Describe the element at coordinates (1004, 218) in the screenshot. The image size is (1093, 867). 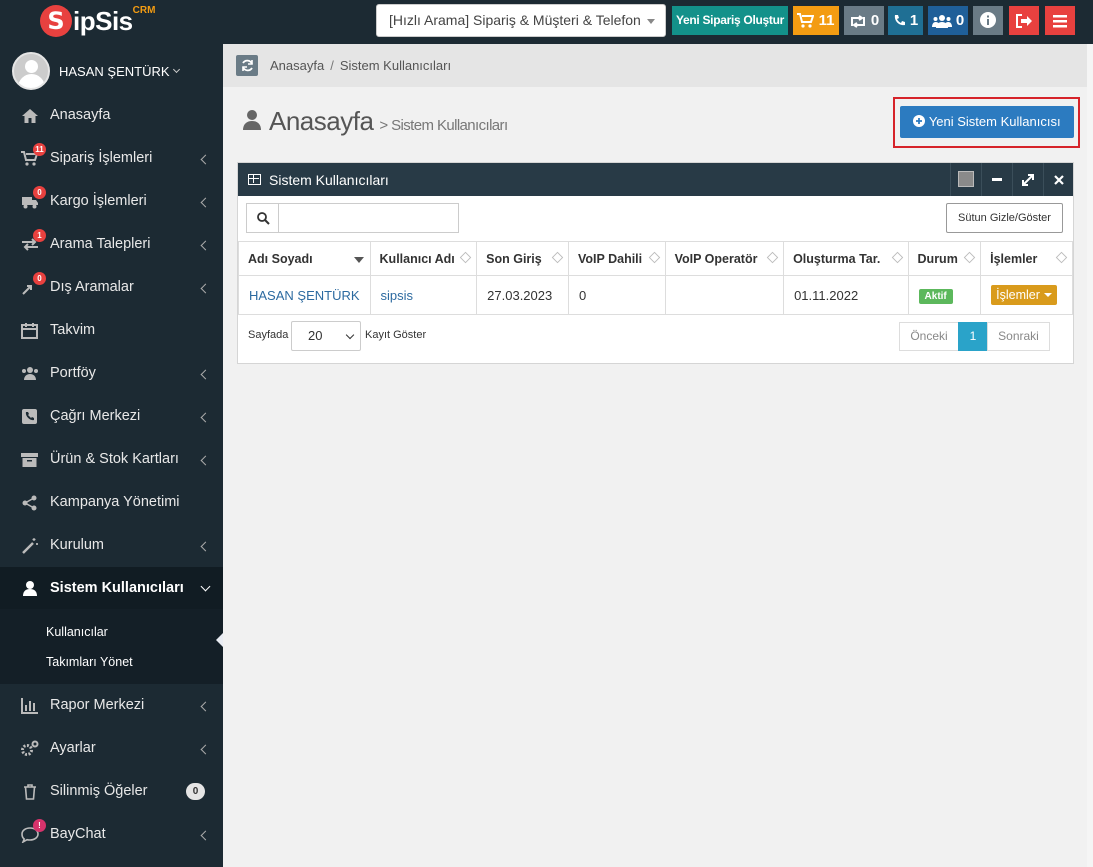
I see `column-visibility-button: Sütun Gizle/Göster` at that location.